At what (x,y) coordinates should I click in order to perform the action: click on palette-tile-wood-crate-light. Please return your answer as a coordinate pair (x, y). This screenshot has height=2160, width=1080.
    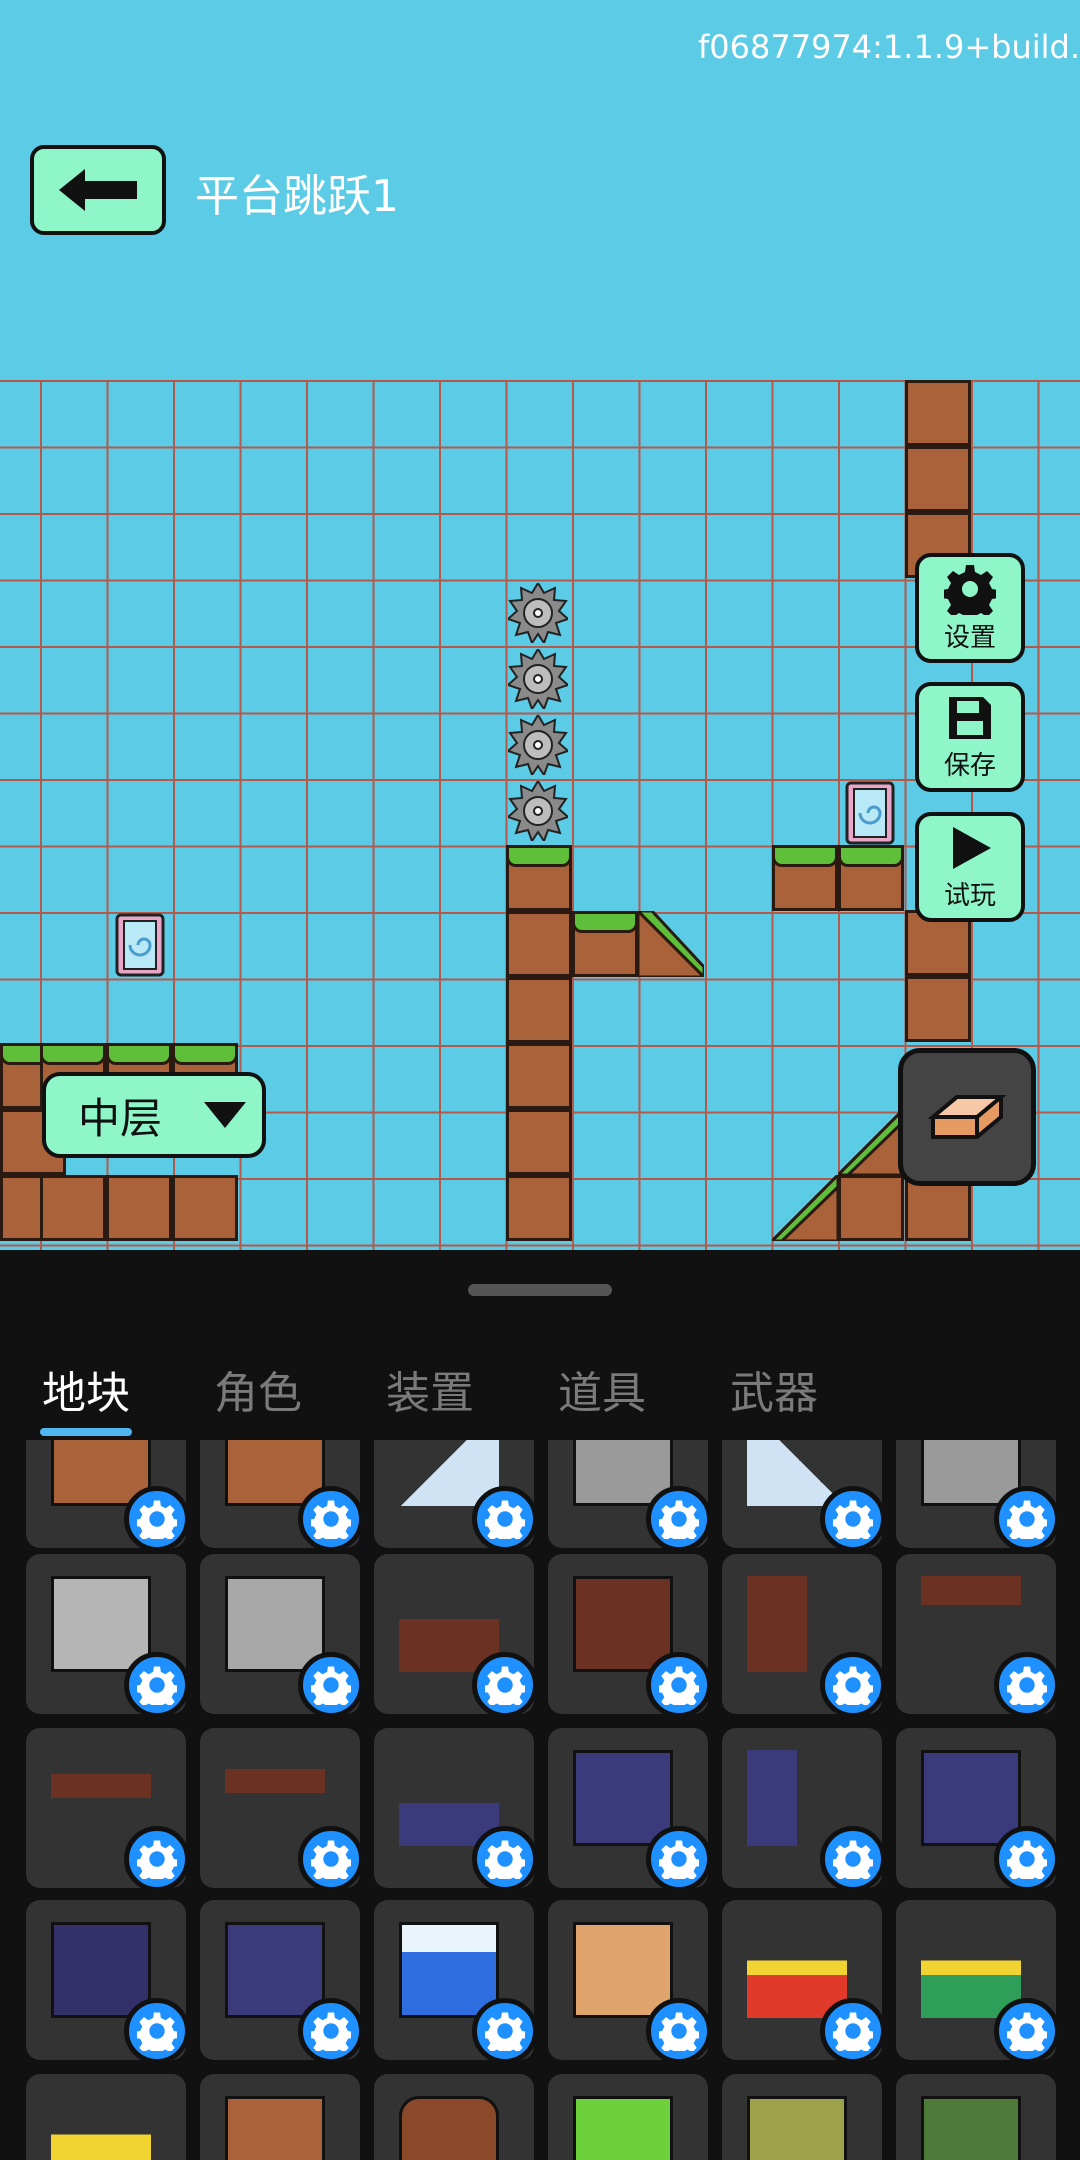
    Looking at the image, I should click on (628, 1980).